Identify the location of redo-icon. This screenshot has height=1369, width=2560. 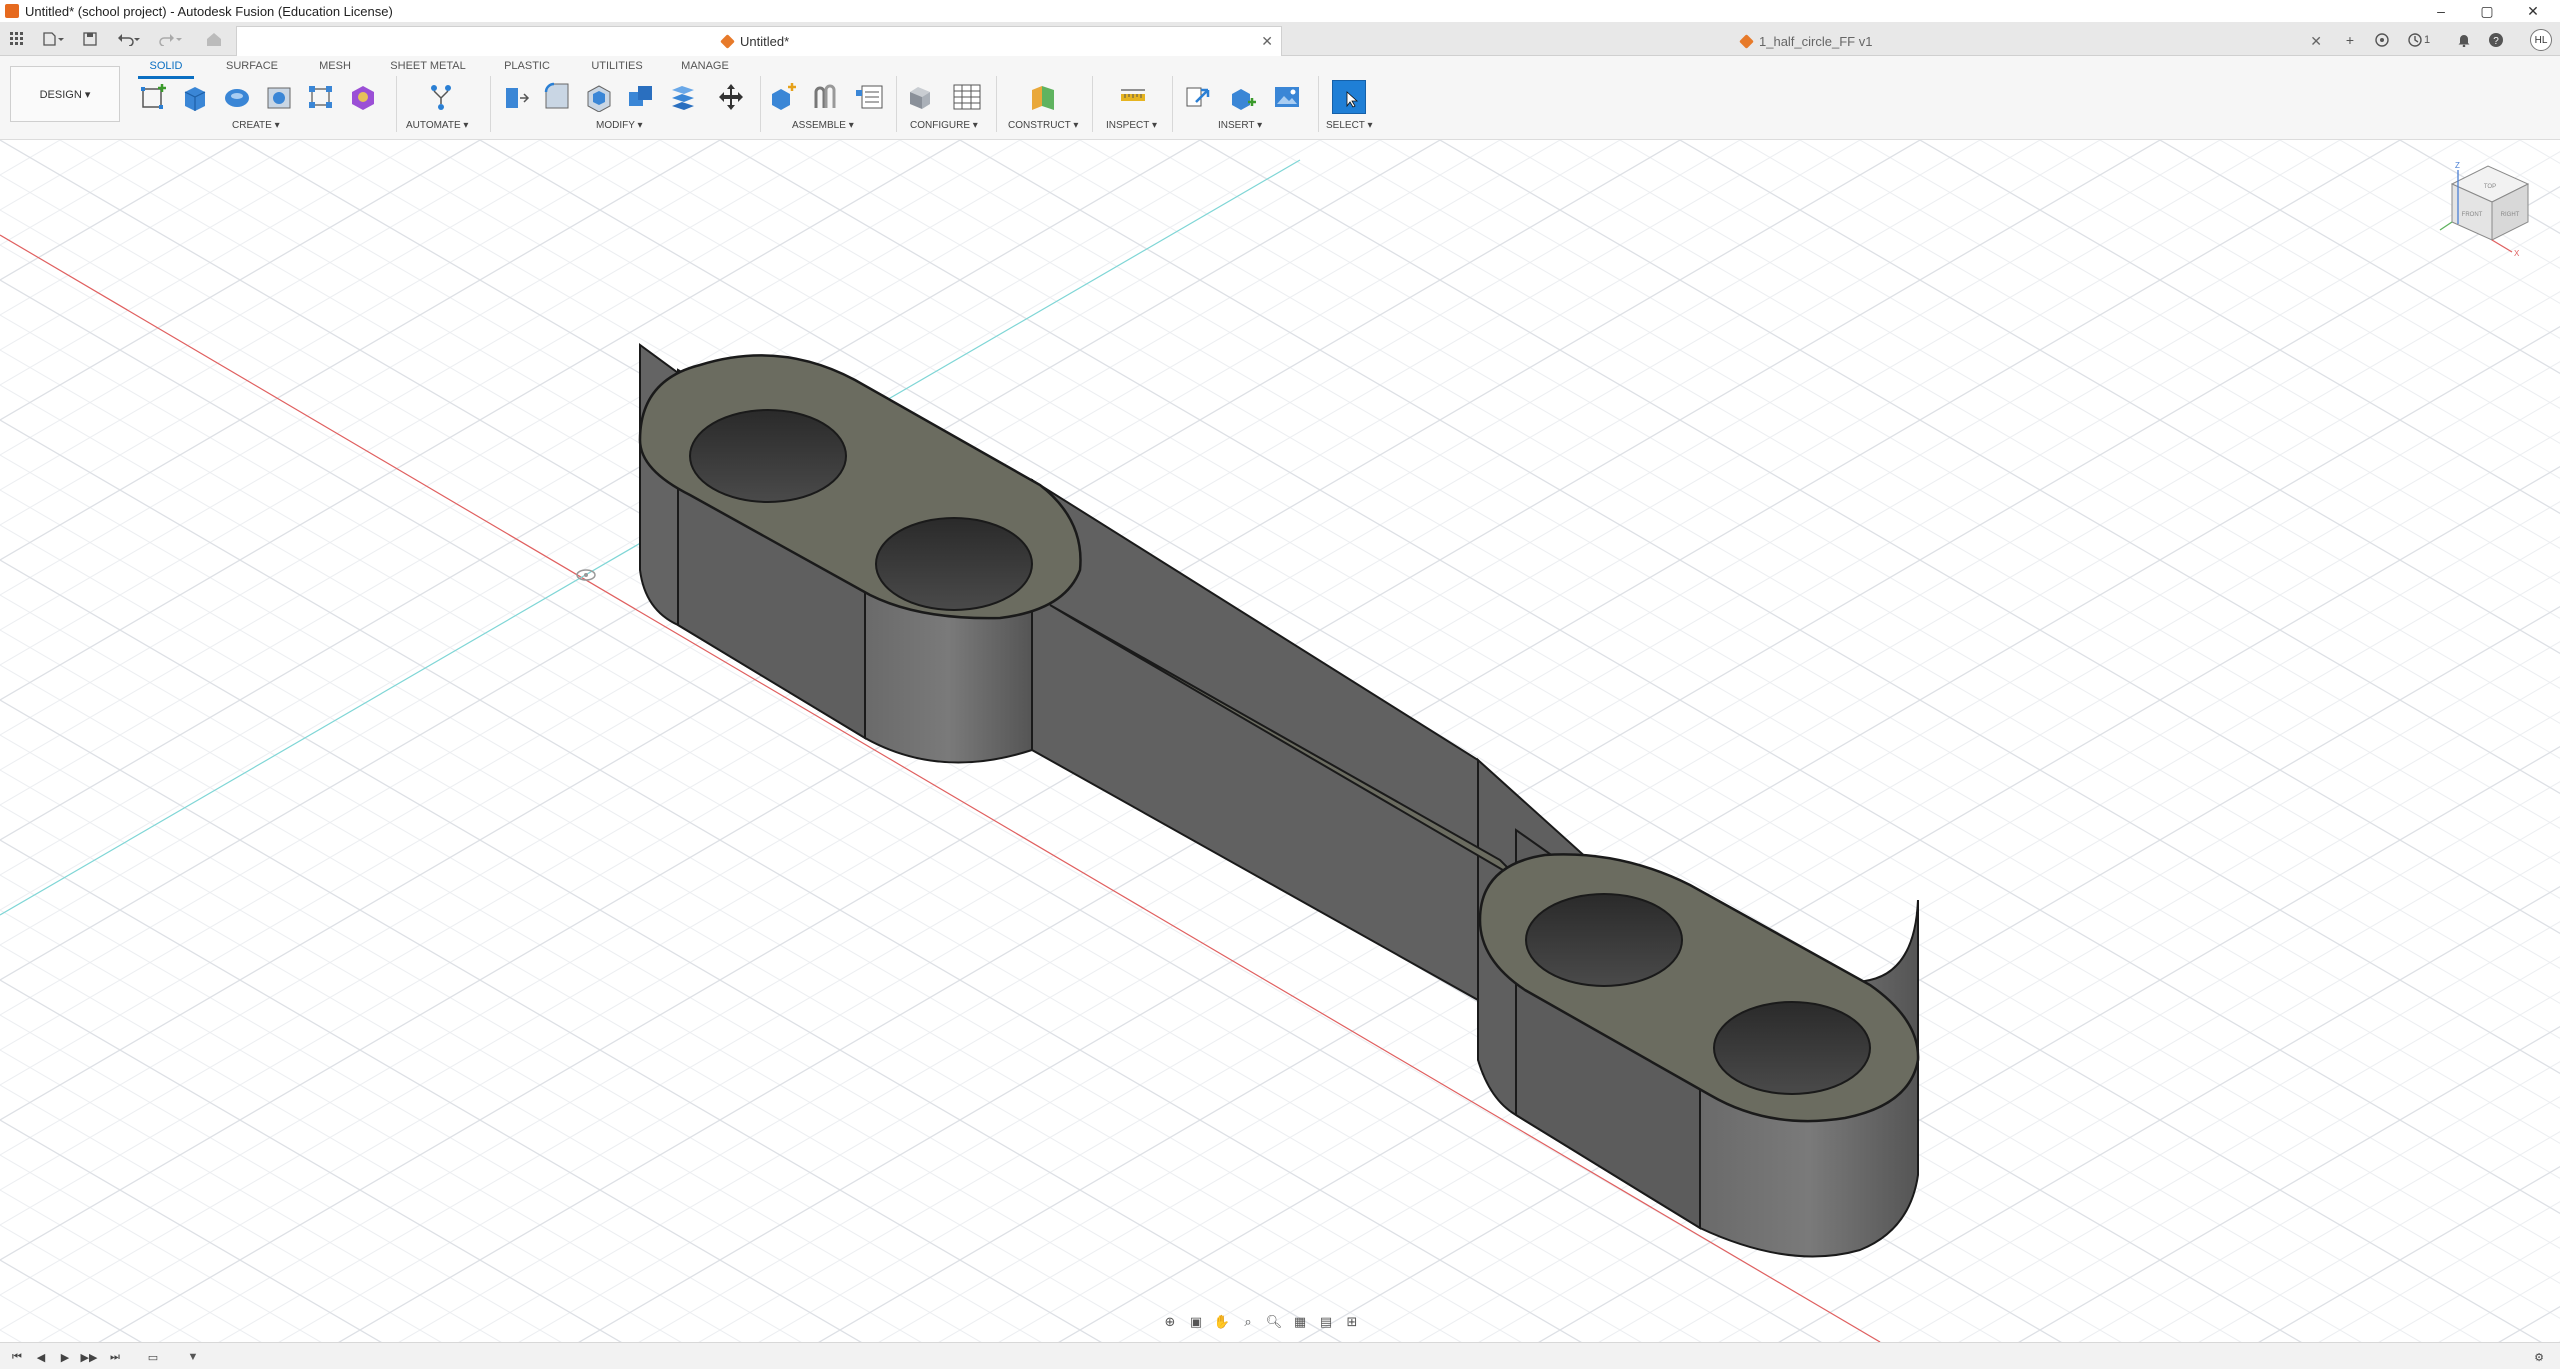
(171, 39).